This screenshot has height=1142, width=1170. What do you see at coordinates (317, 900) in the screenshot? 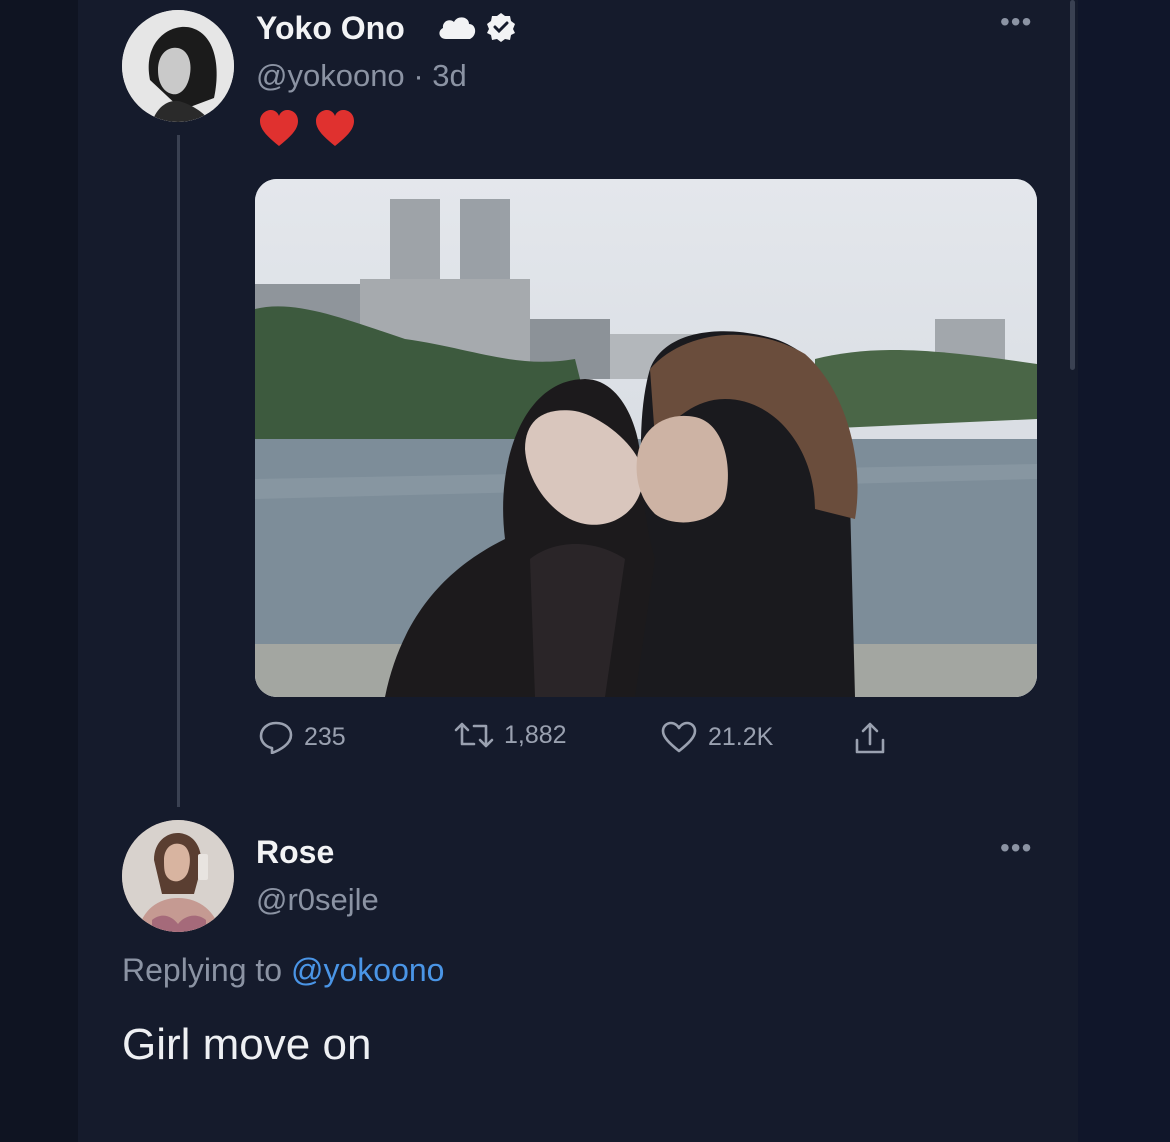
I see `reply-author-handle: @r0sejle` at bounding box center [317, 900].